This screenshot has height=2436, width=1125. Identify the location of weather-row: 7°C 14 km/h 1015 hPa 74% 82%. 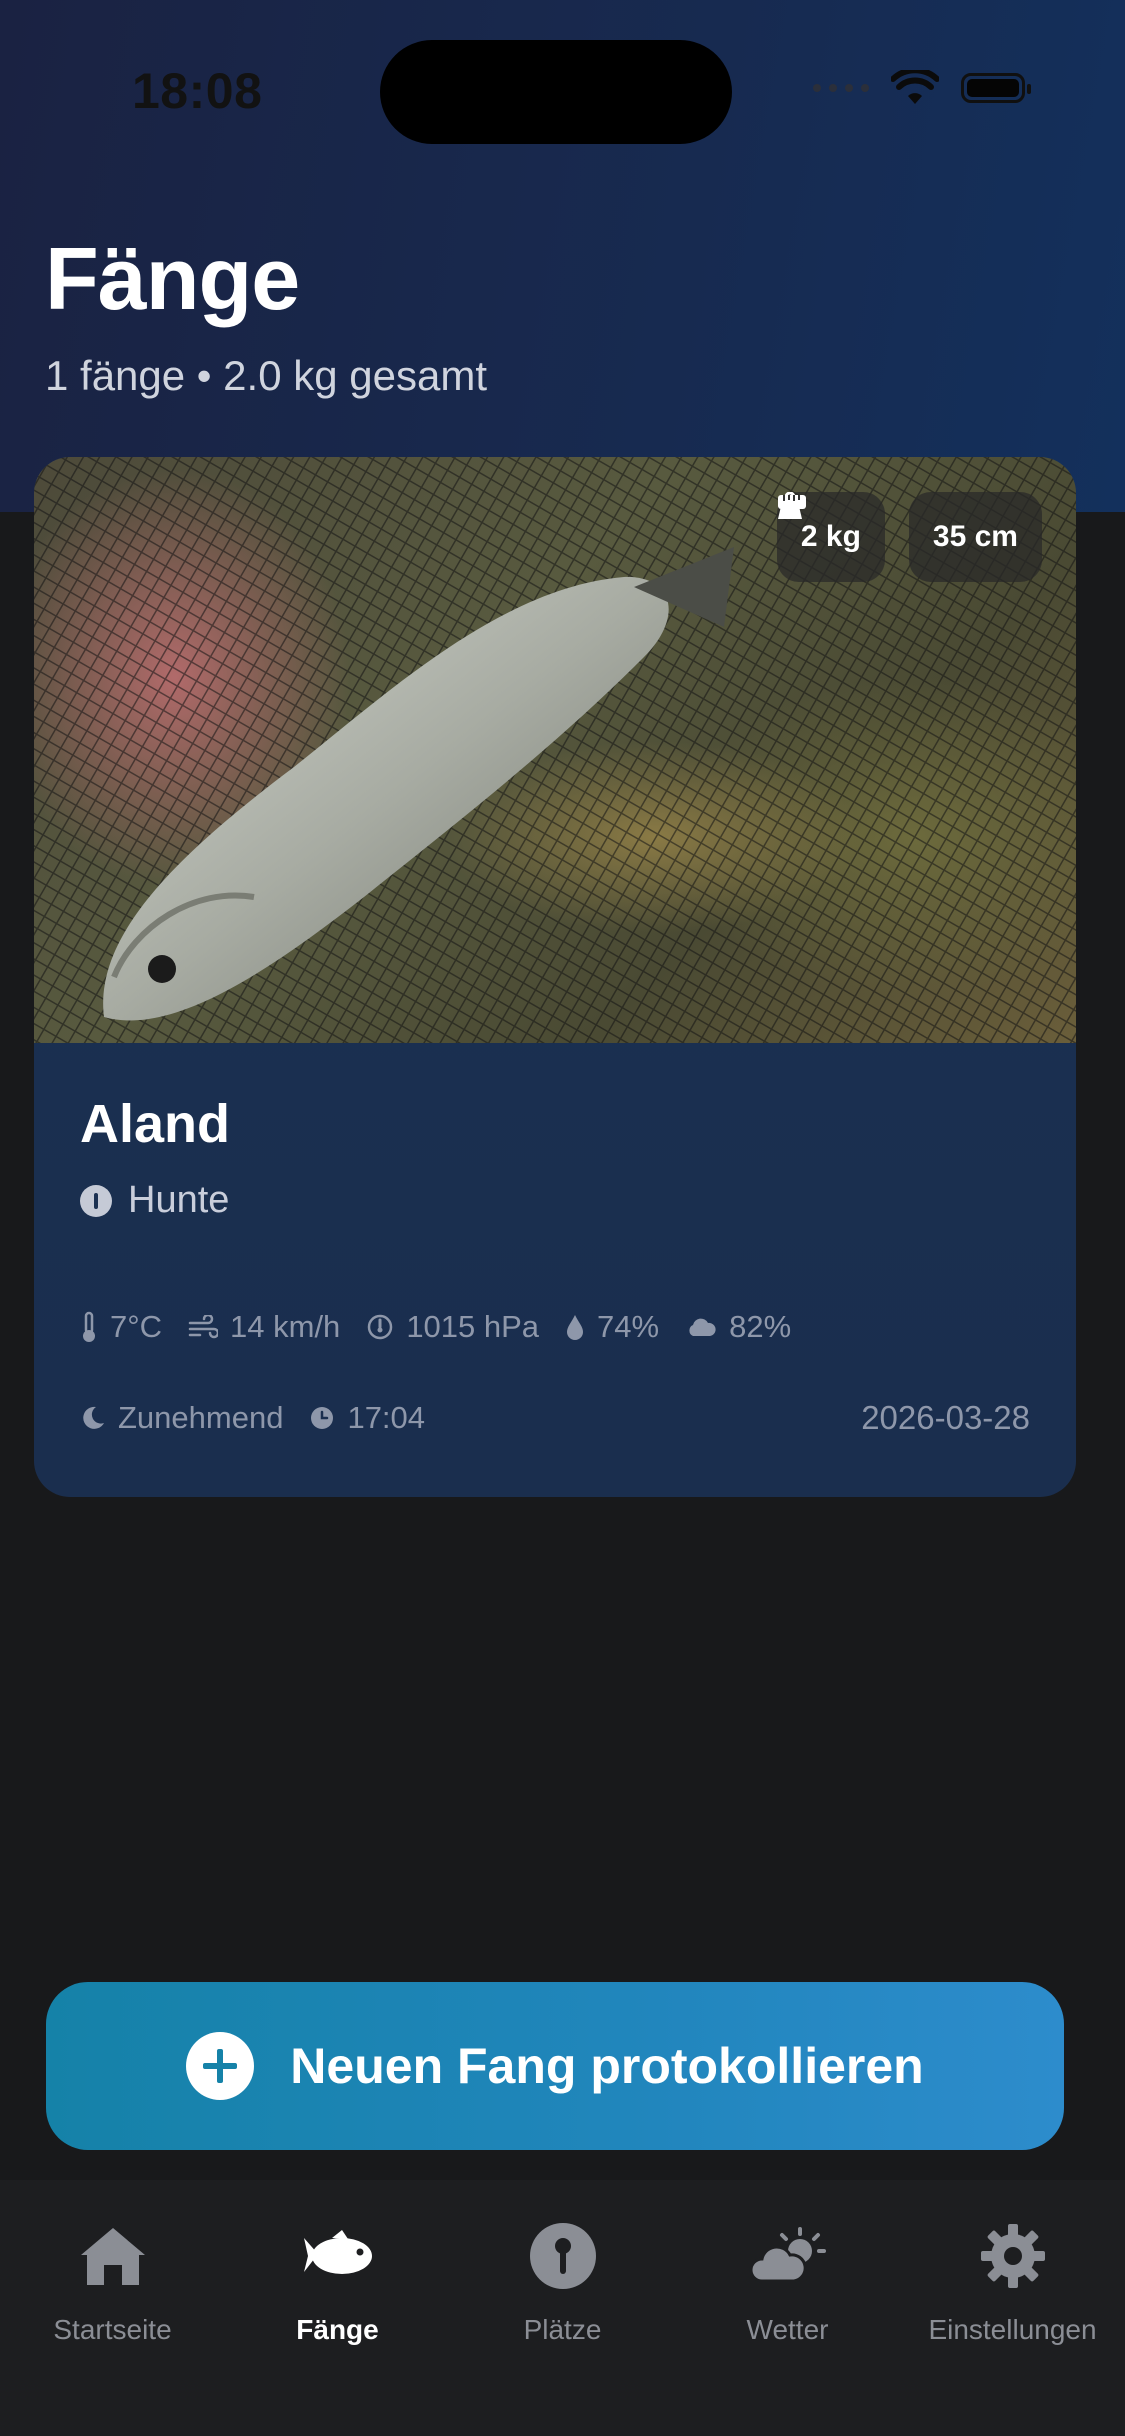
(435, 1327).